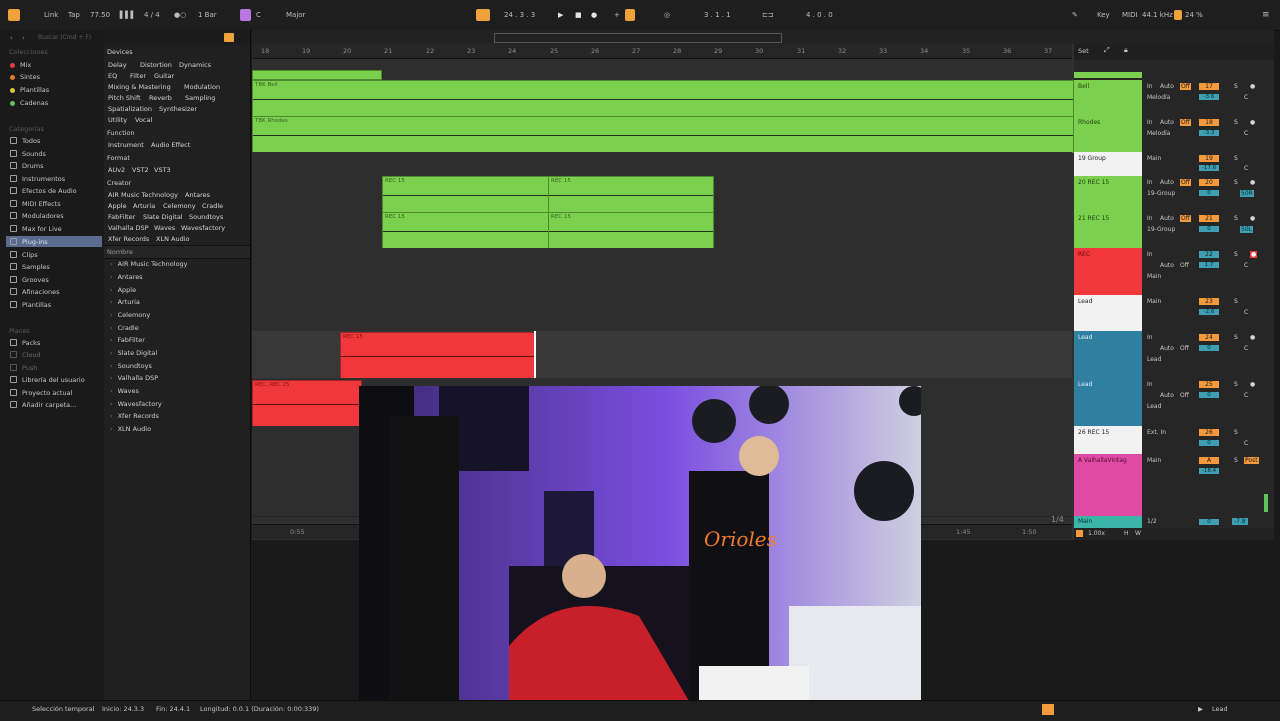  Describe the element at coordinates (717, 15) in the screenshot. I see `loop-start: 3 . 1 . 1` at that location.